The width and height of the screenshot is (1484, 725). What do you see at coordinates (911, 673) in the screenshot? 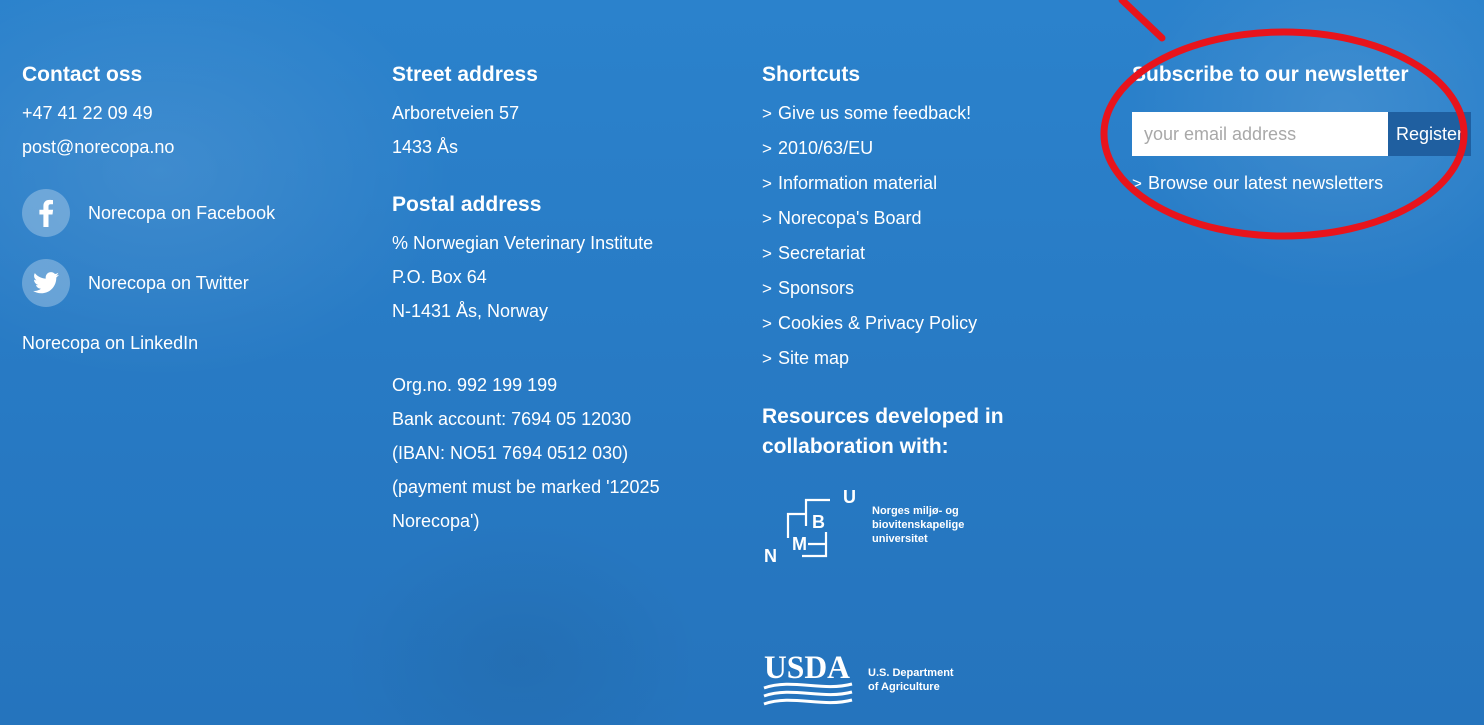
I see `usda-name-line: U.S. Department` at bounding box center [911, 673].